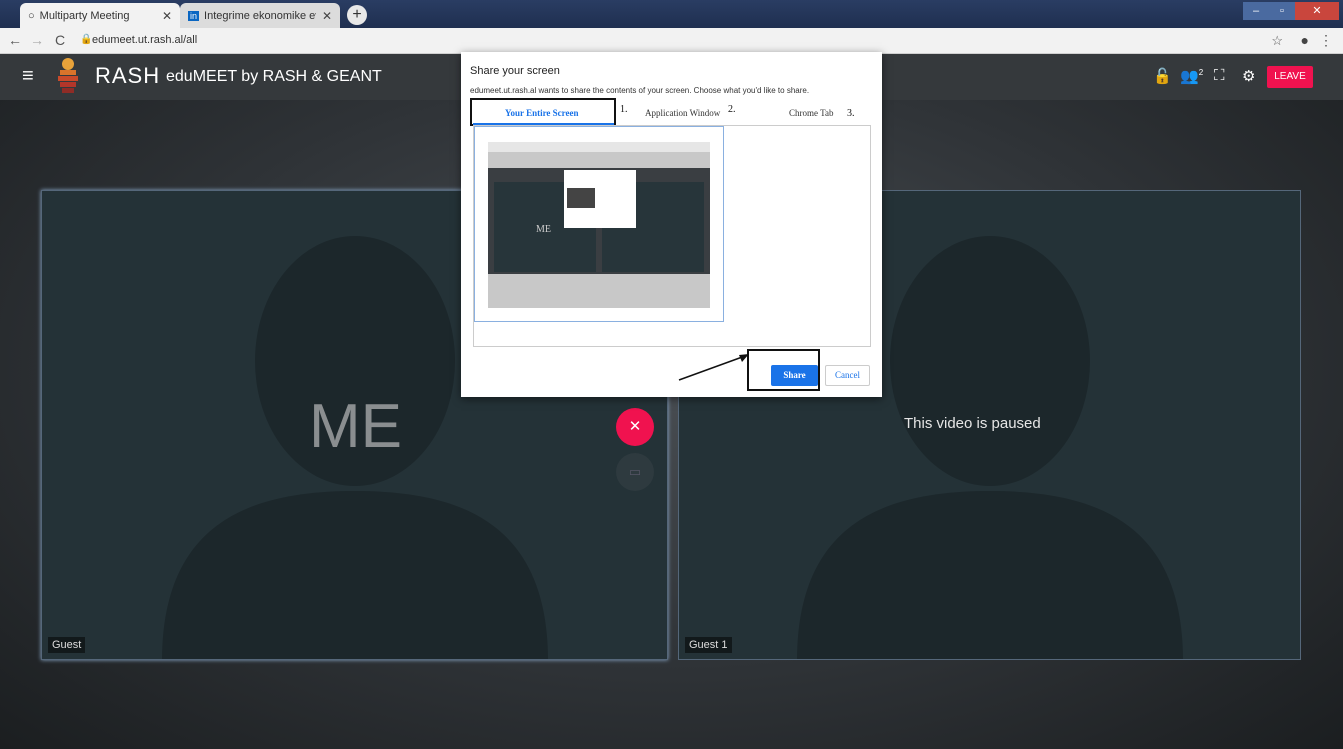  What do you see at coordinates (1162, 76) in the screenshot?
I see `lock-room-icon: 🔓` at bounding box center [1162, 76].